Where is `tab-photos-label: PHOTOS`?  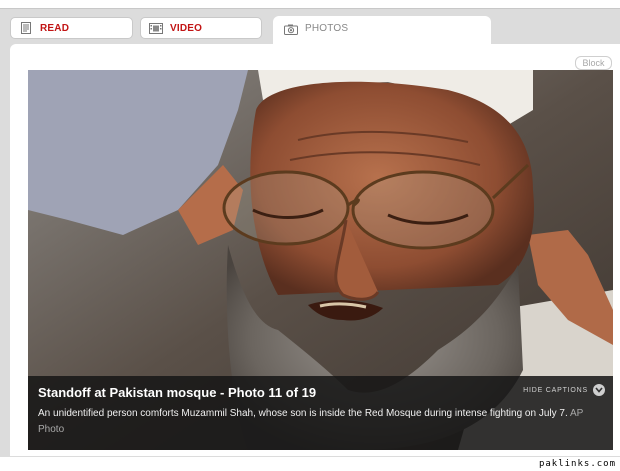
tab-photos-label: PHOTOS is located at coordinates (327, 28).